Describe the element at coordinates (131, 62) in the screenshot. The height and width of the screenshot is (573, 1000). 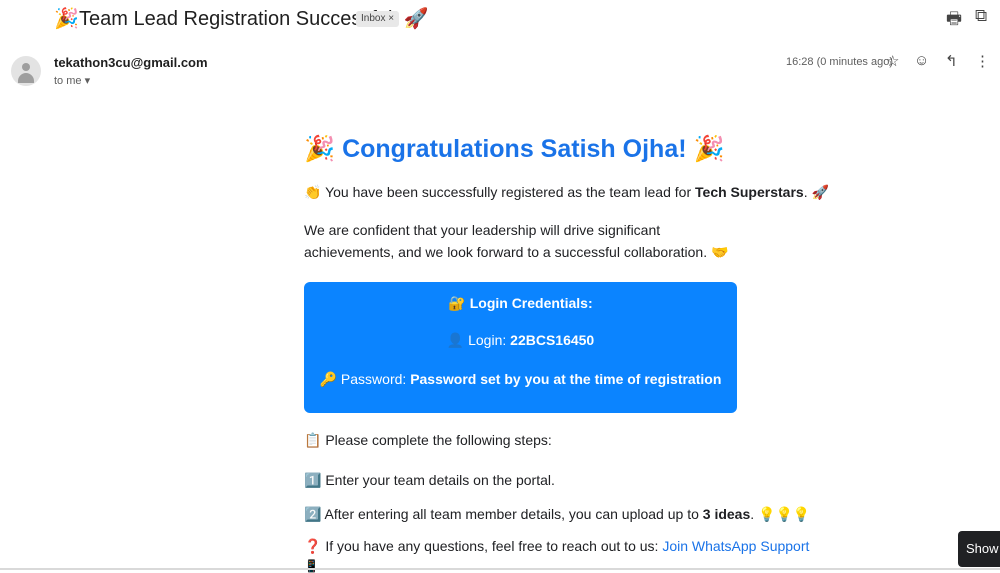
I see `sender-email: tekathon3cu@gmail.com` at that location.